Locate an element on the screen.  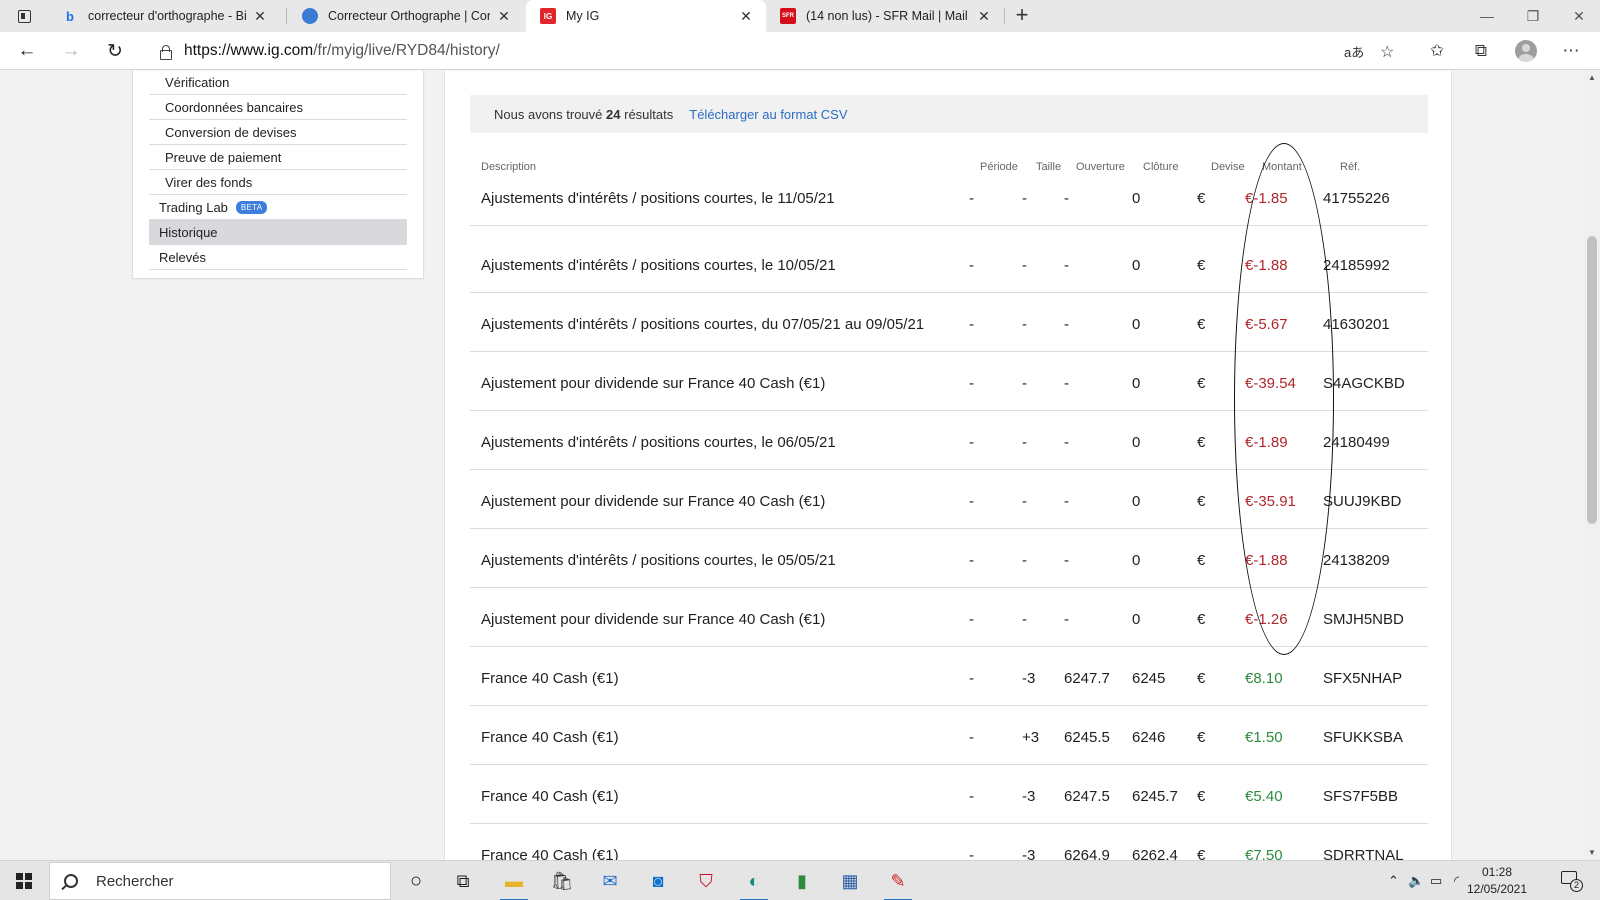
mail-icon: ✉ is located at coordinates (610, 881).